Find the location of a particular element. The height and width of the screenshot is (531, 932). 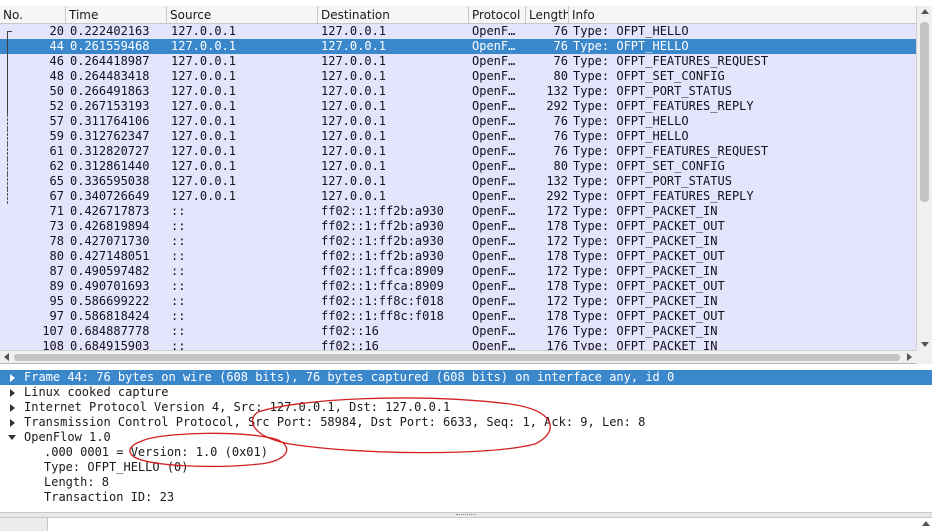

scroll-down-arrow-icon is located at coordinates (925, 344).